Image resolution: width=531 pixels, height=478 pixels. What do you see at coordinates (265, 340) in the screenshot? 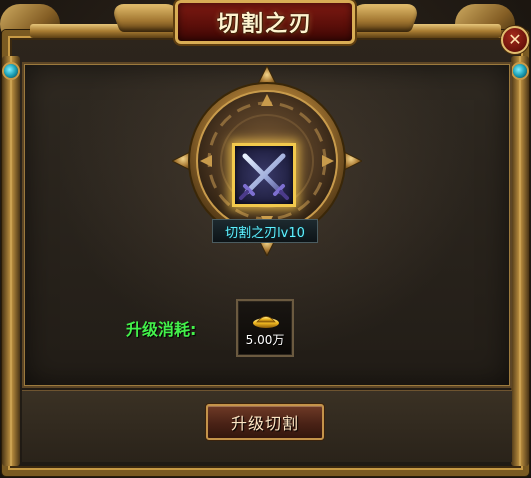
I see `cost-amount: 5.00万` at bounding box center [265, 340].